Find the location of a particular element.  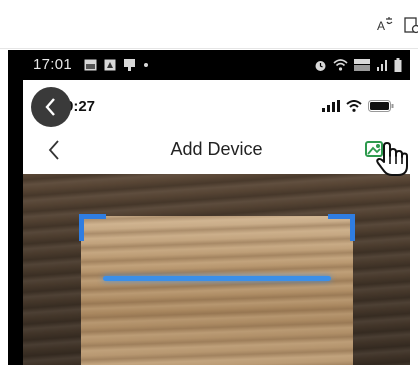

read-aloud-icon: A is located at coordinates (385, 25).